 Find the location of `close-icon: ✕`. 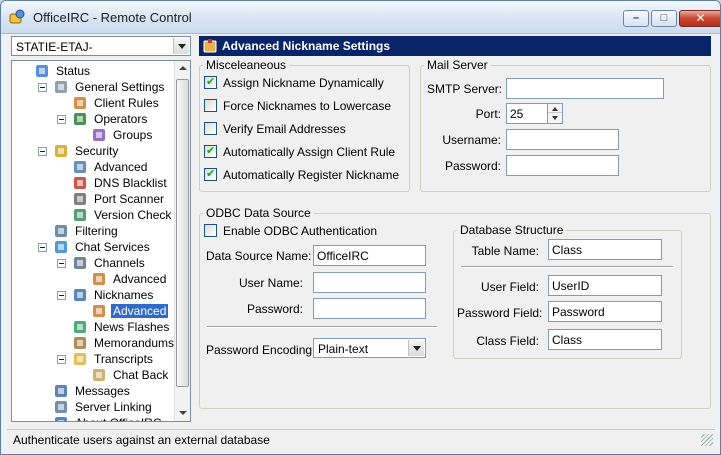

close-icon: ✕ is located at coordinates (700, 18).